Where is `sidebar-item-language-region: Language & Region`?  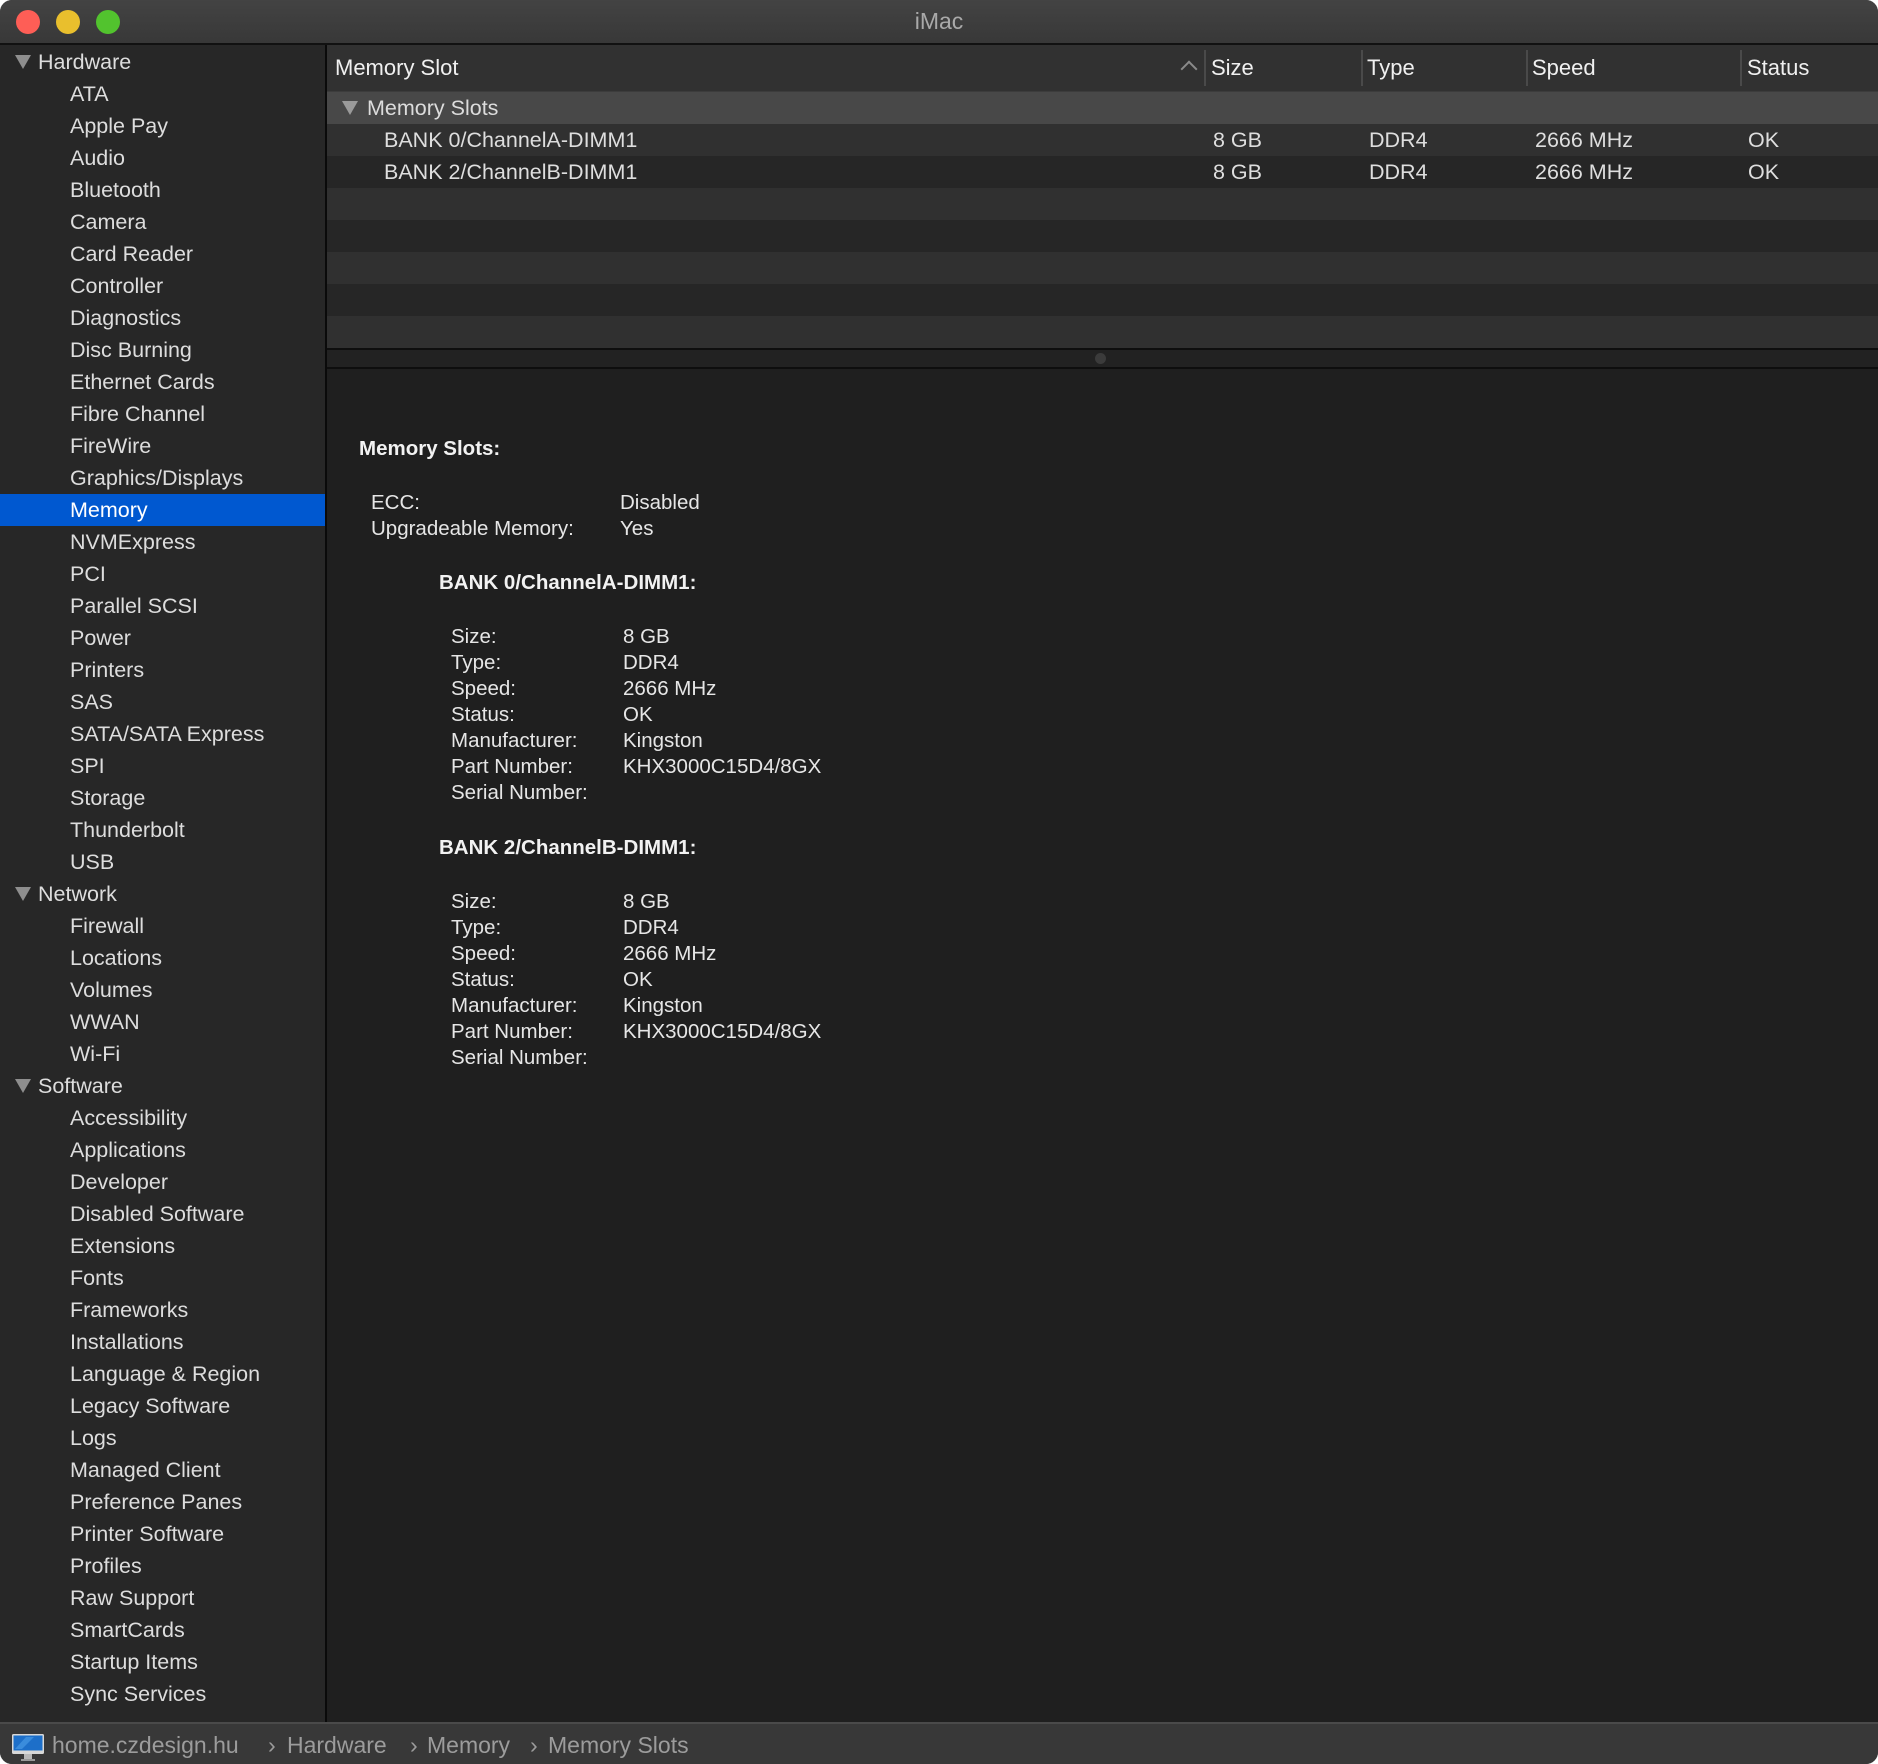
sidebar-item-language-region: Language & Region is located at coordinates (162, 1374).